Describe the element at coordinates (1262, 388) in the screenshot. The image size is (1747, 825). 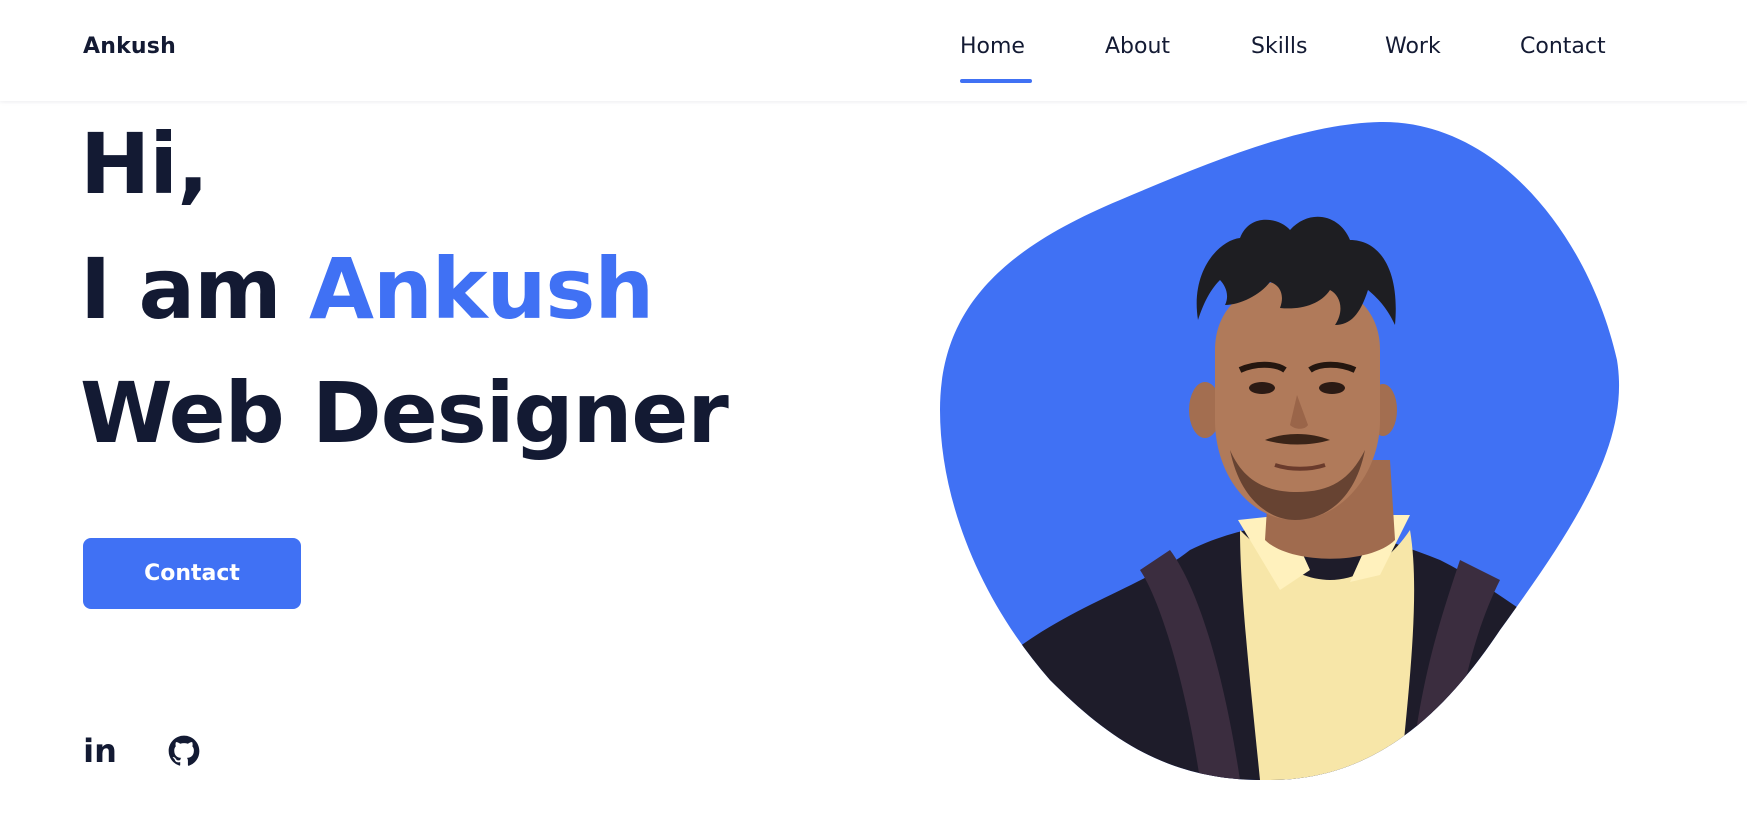
I see `portrait-eye-left` at that location.